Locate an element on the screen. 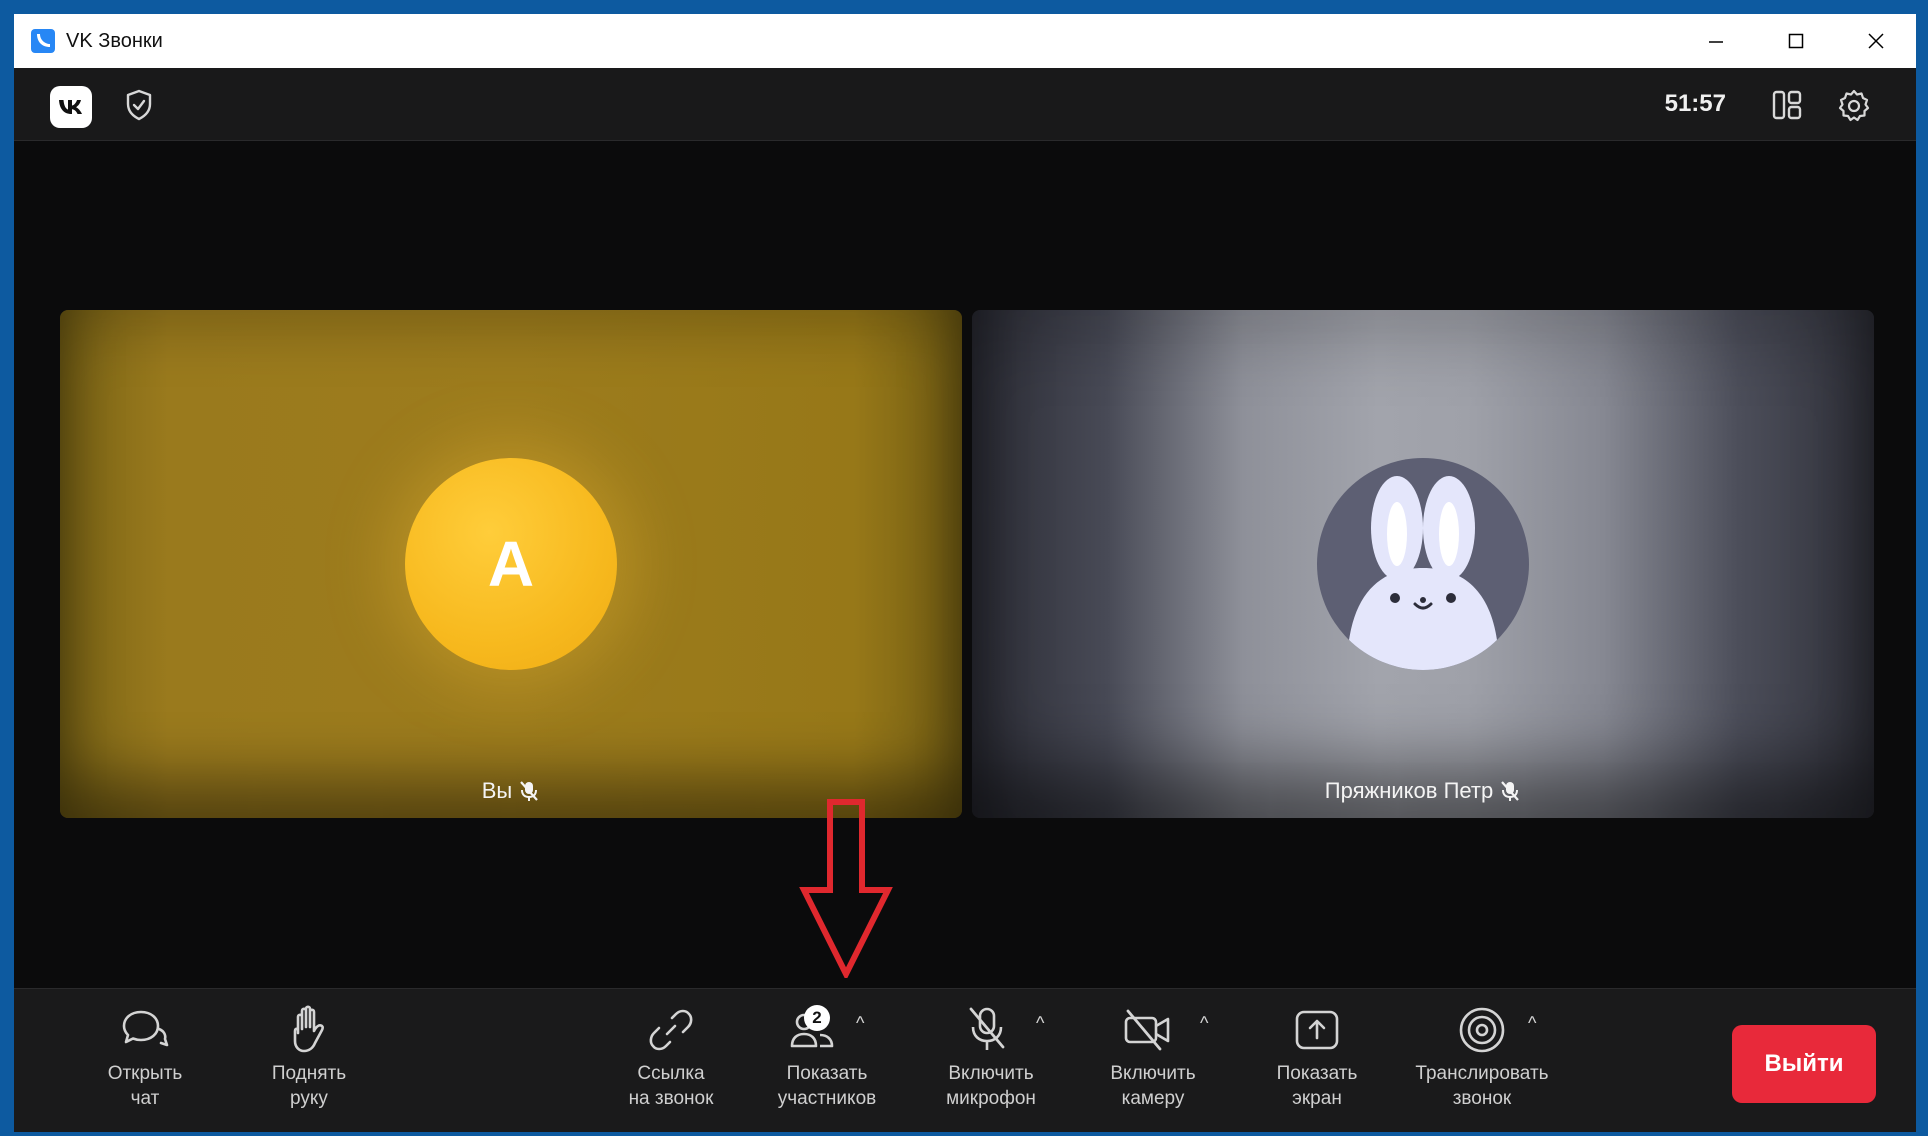  window-title: VK Звонки is located at coordinates (114, 40).